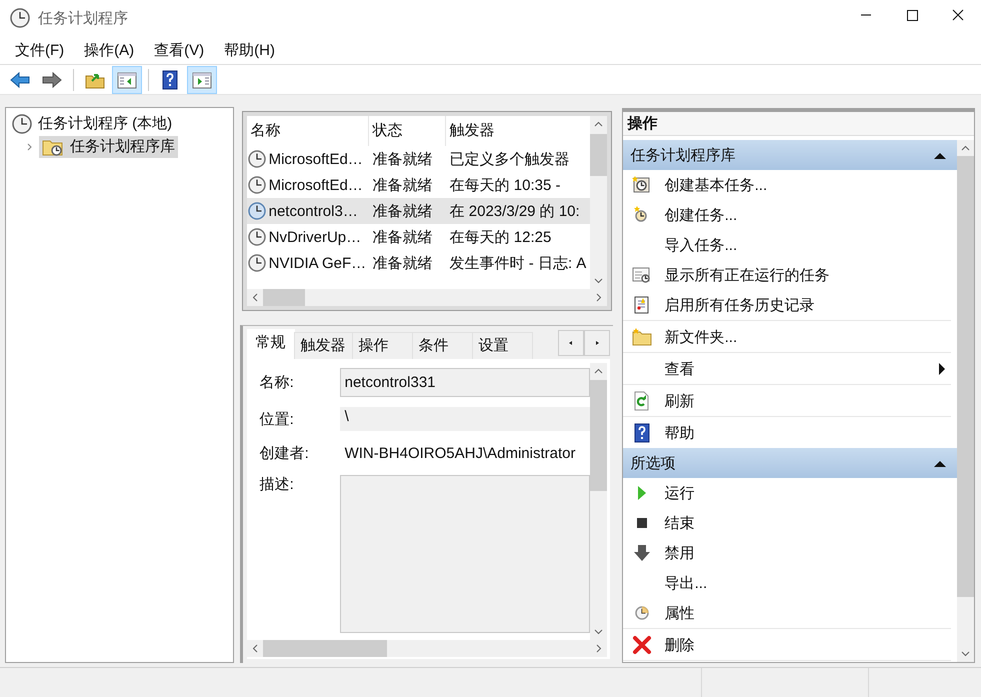 This screenshot has height=697, width=981. Describe the element at coordinates (505, 185) in the screenshot. I see `table-cell-text: 在每天的 10:35 -` at that location.